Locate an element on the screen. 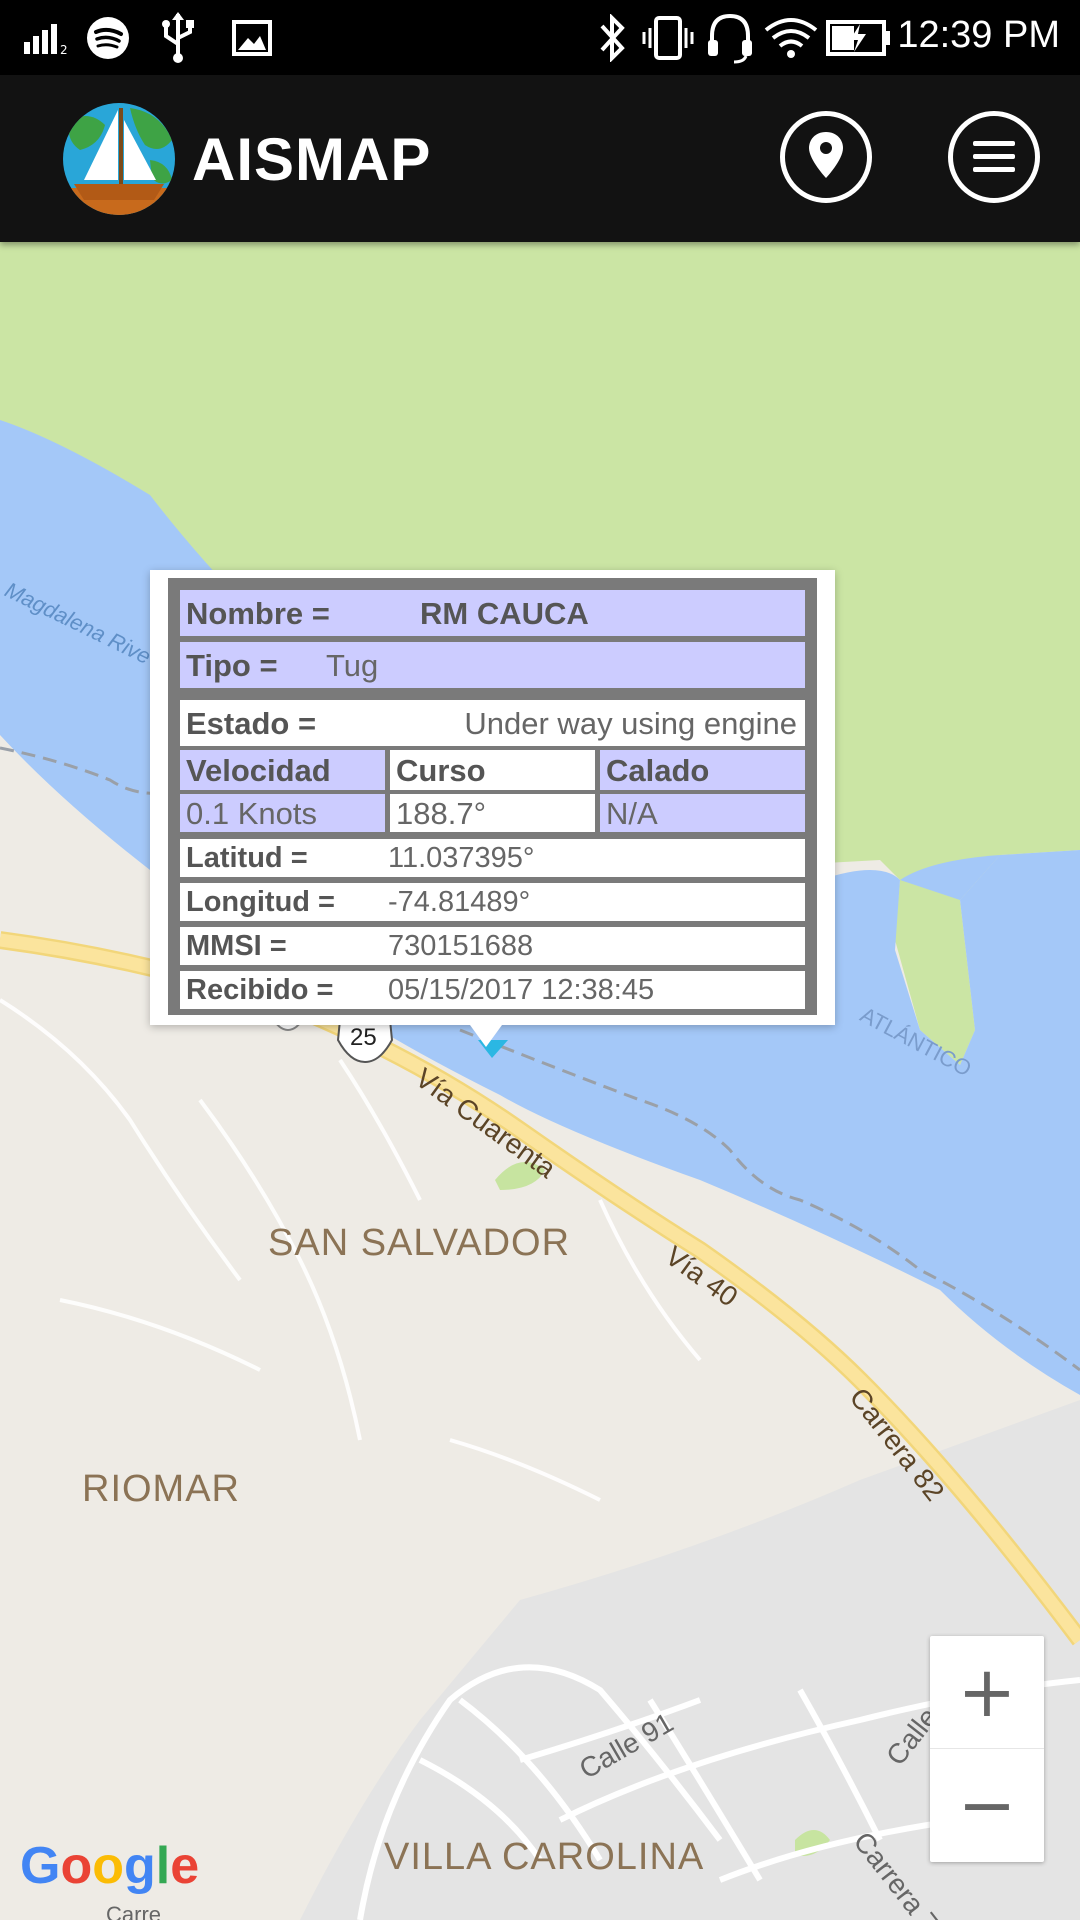 This screenshot has height=1920, width=1080. wifi-icon is located at coordinates (791, 38).